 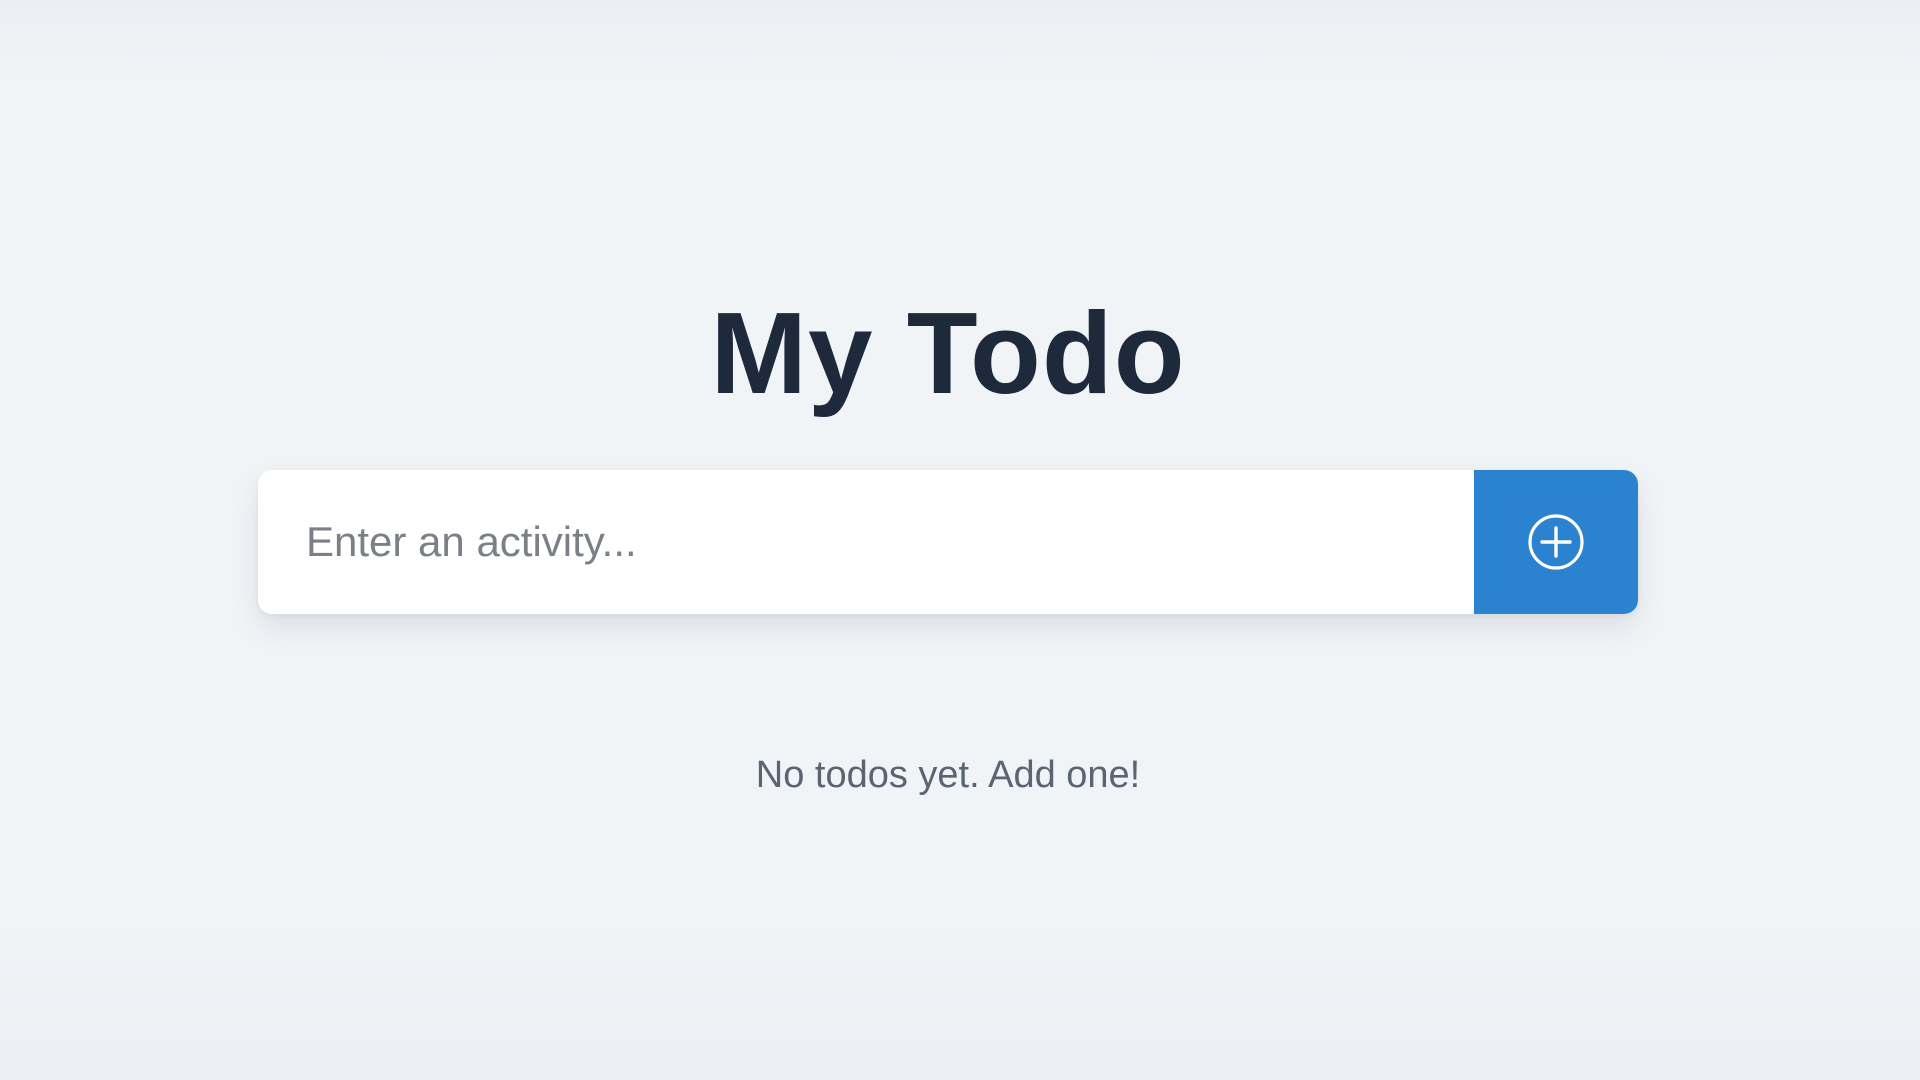 I want to click on activity-input, so click(x=866, y=542).